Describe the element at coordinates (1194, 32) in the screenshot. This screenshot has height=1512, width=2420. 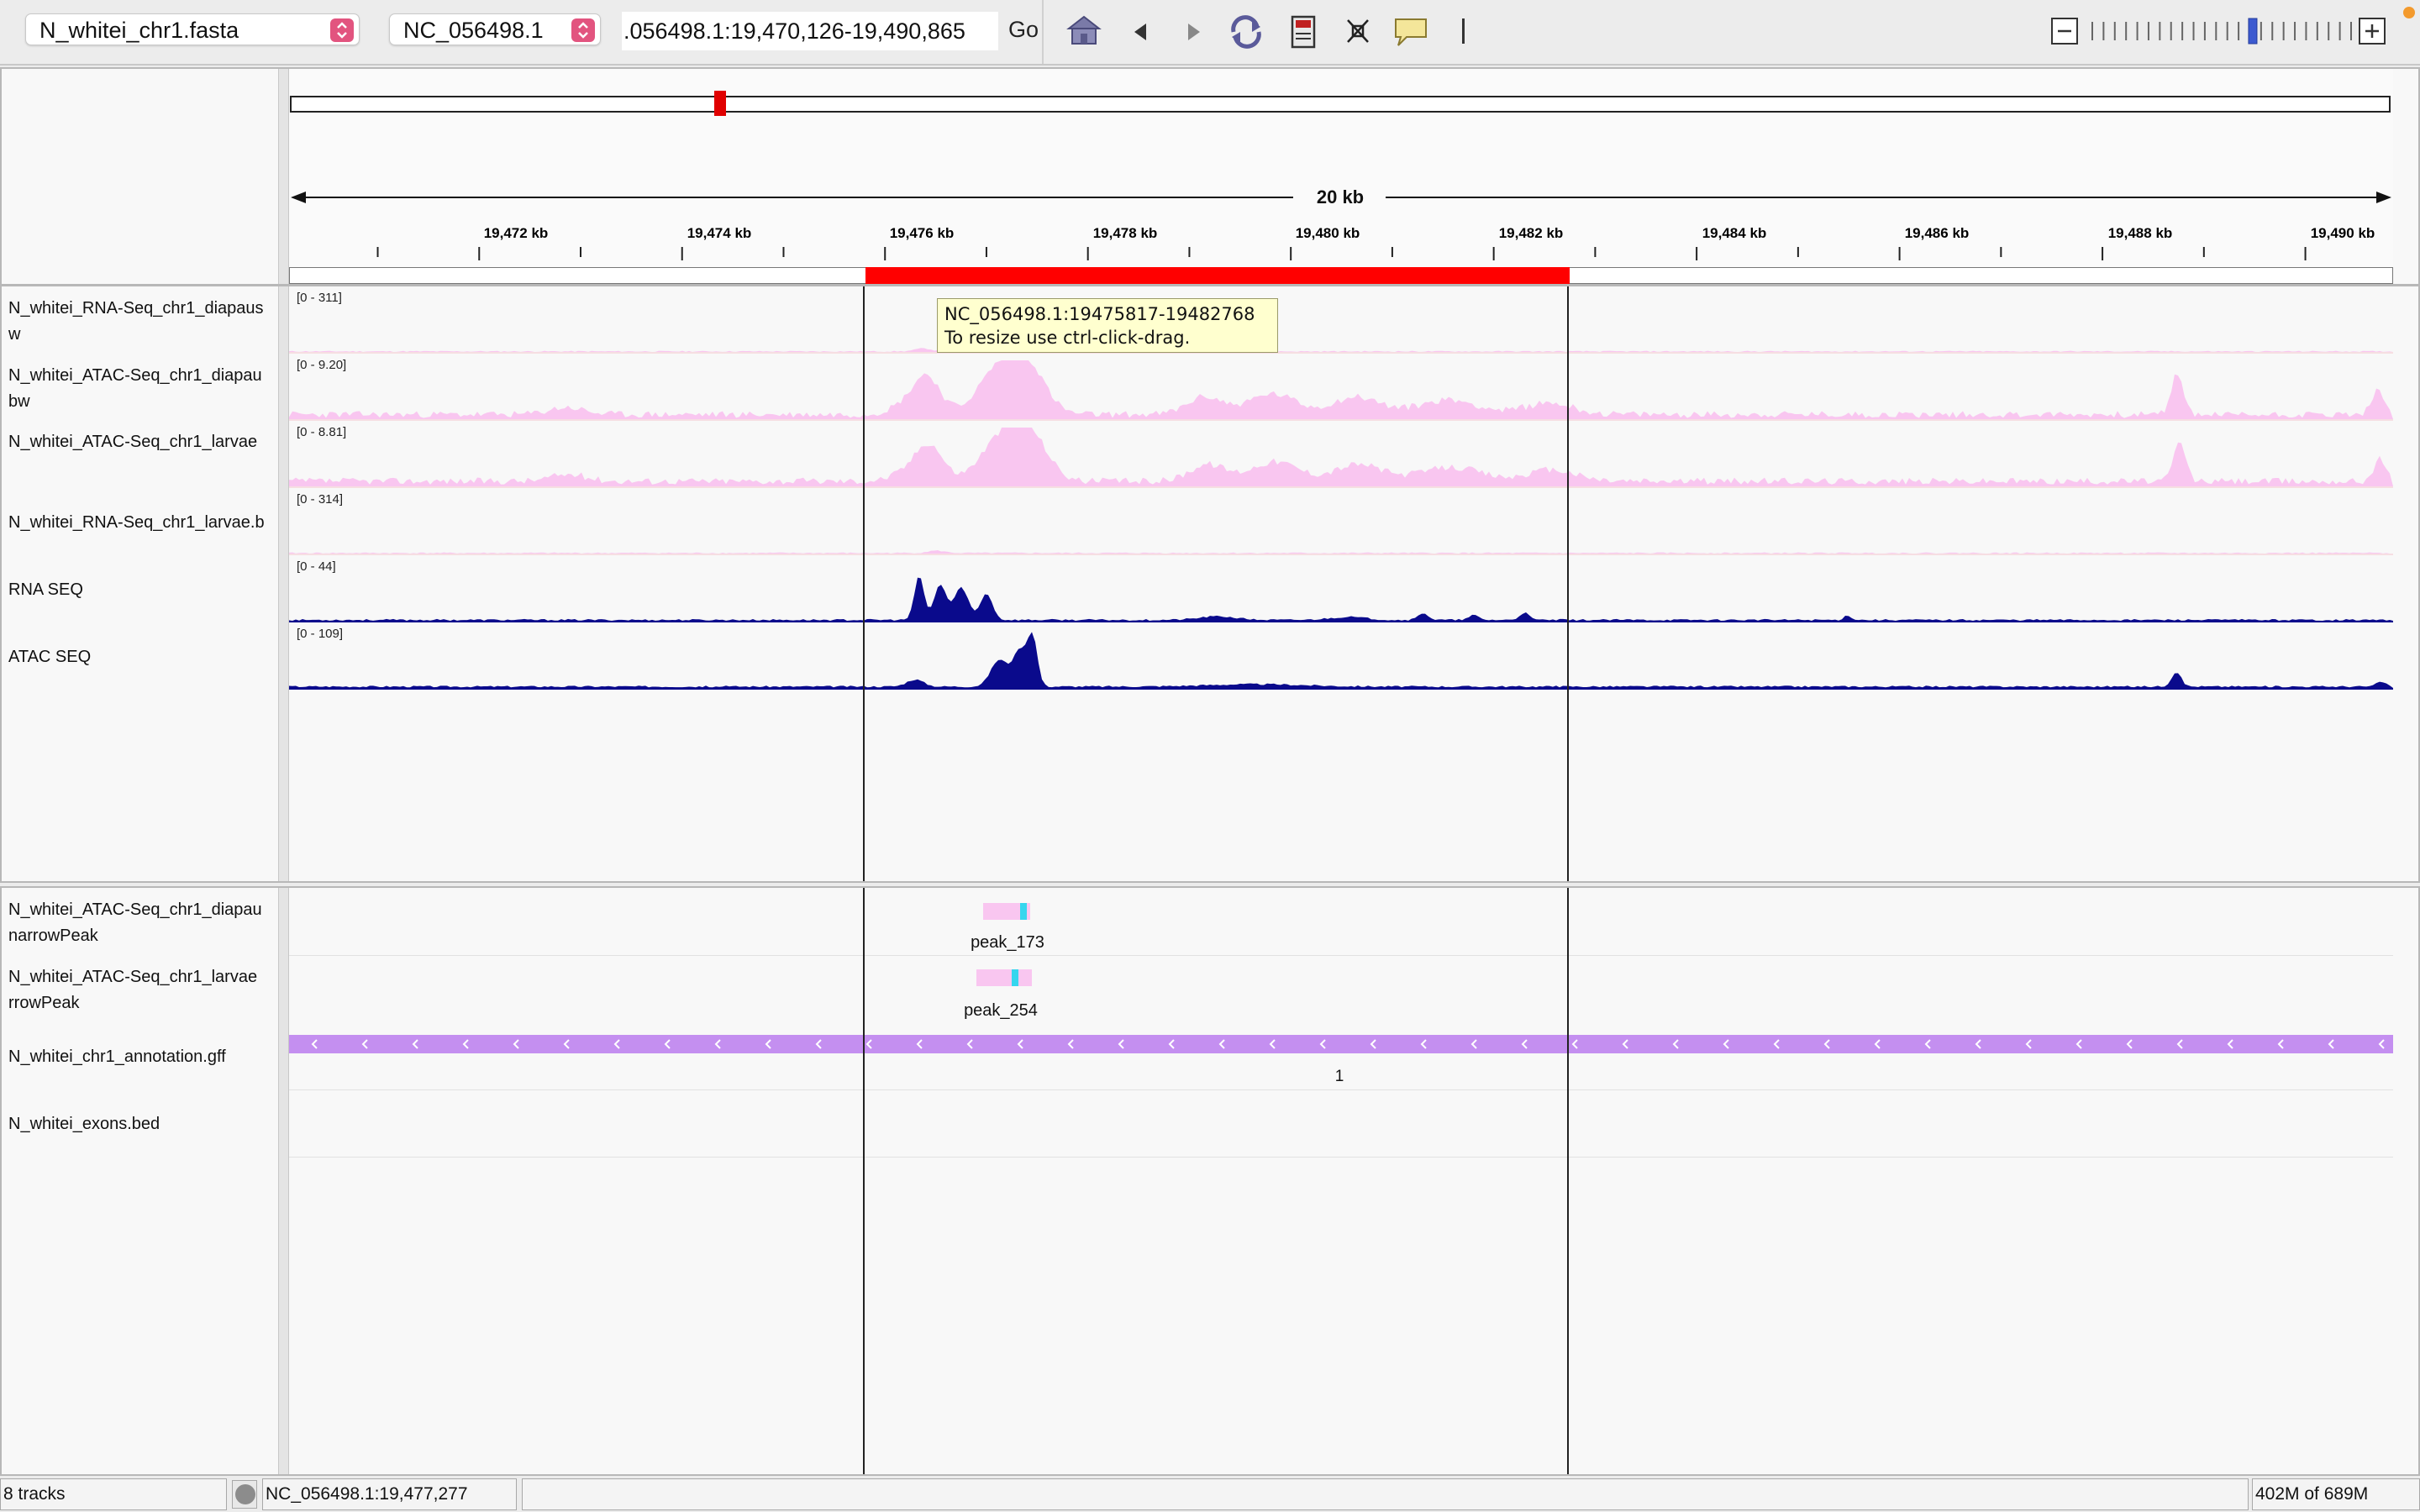
I see `forward-icon` at that location.